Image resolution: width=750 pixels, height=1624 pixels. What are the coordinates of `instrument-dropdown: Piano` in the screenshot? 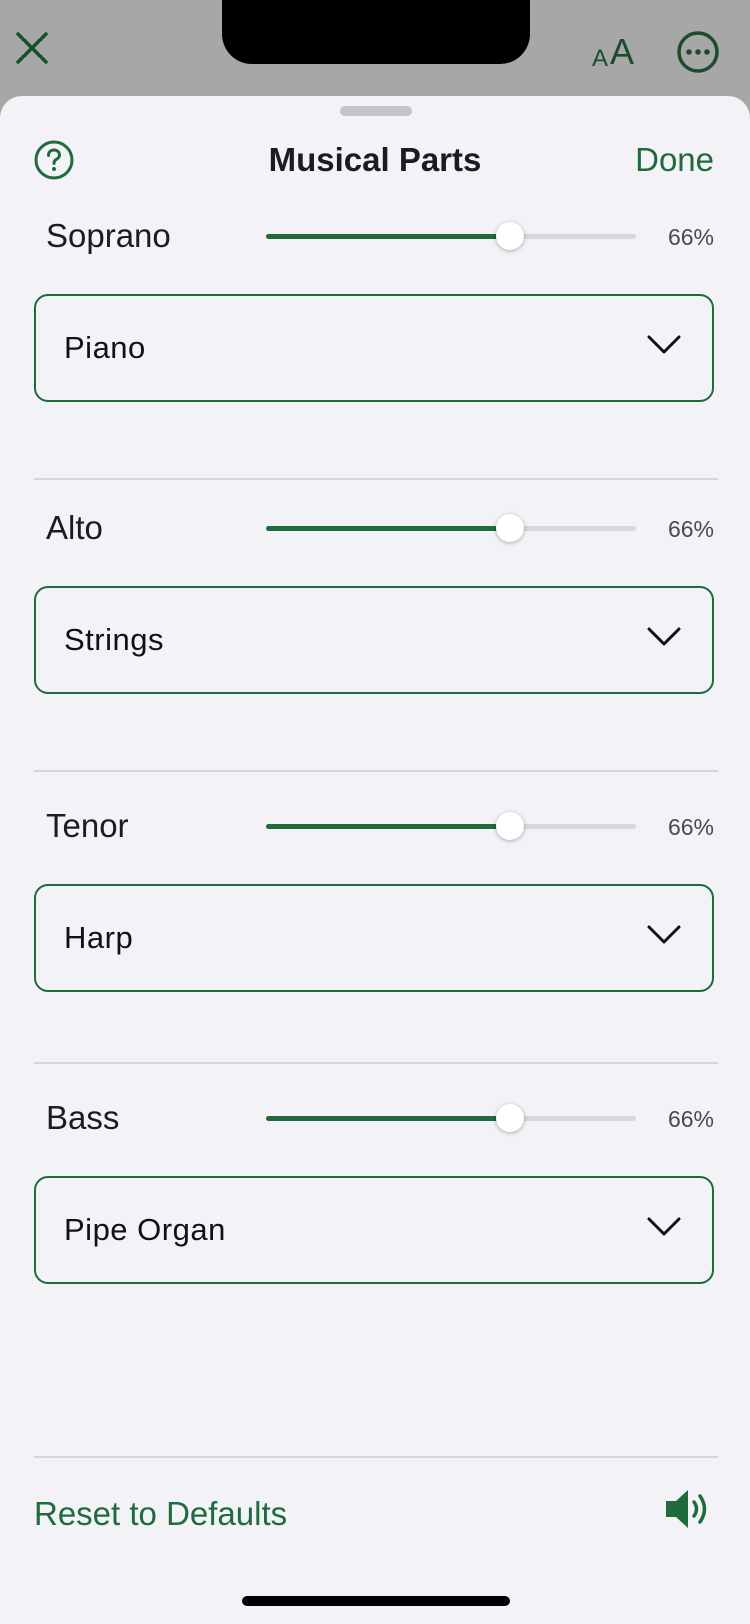 It's located at (374, 348).